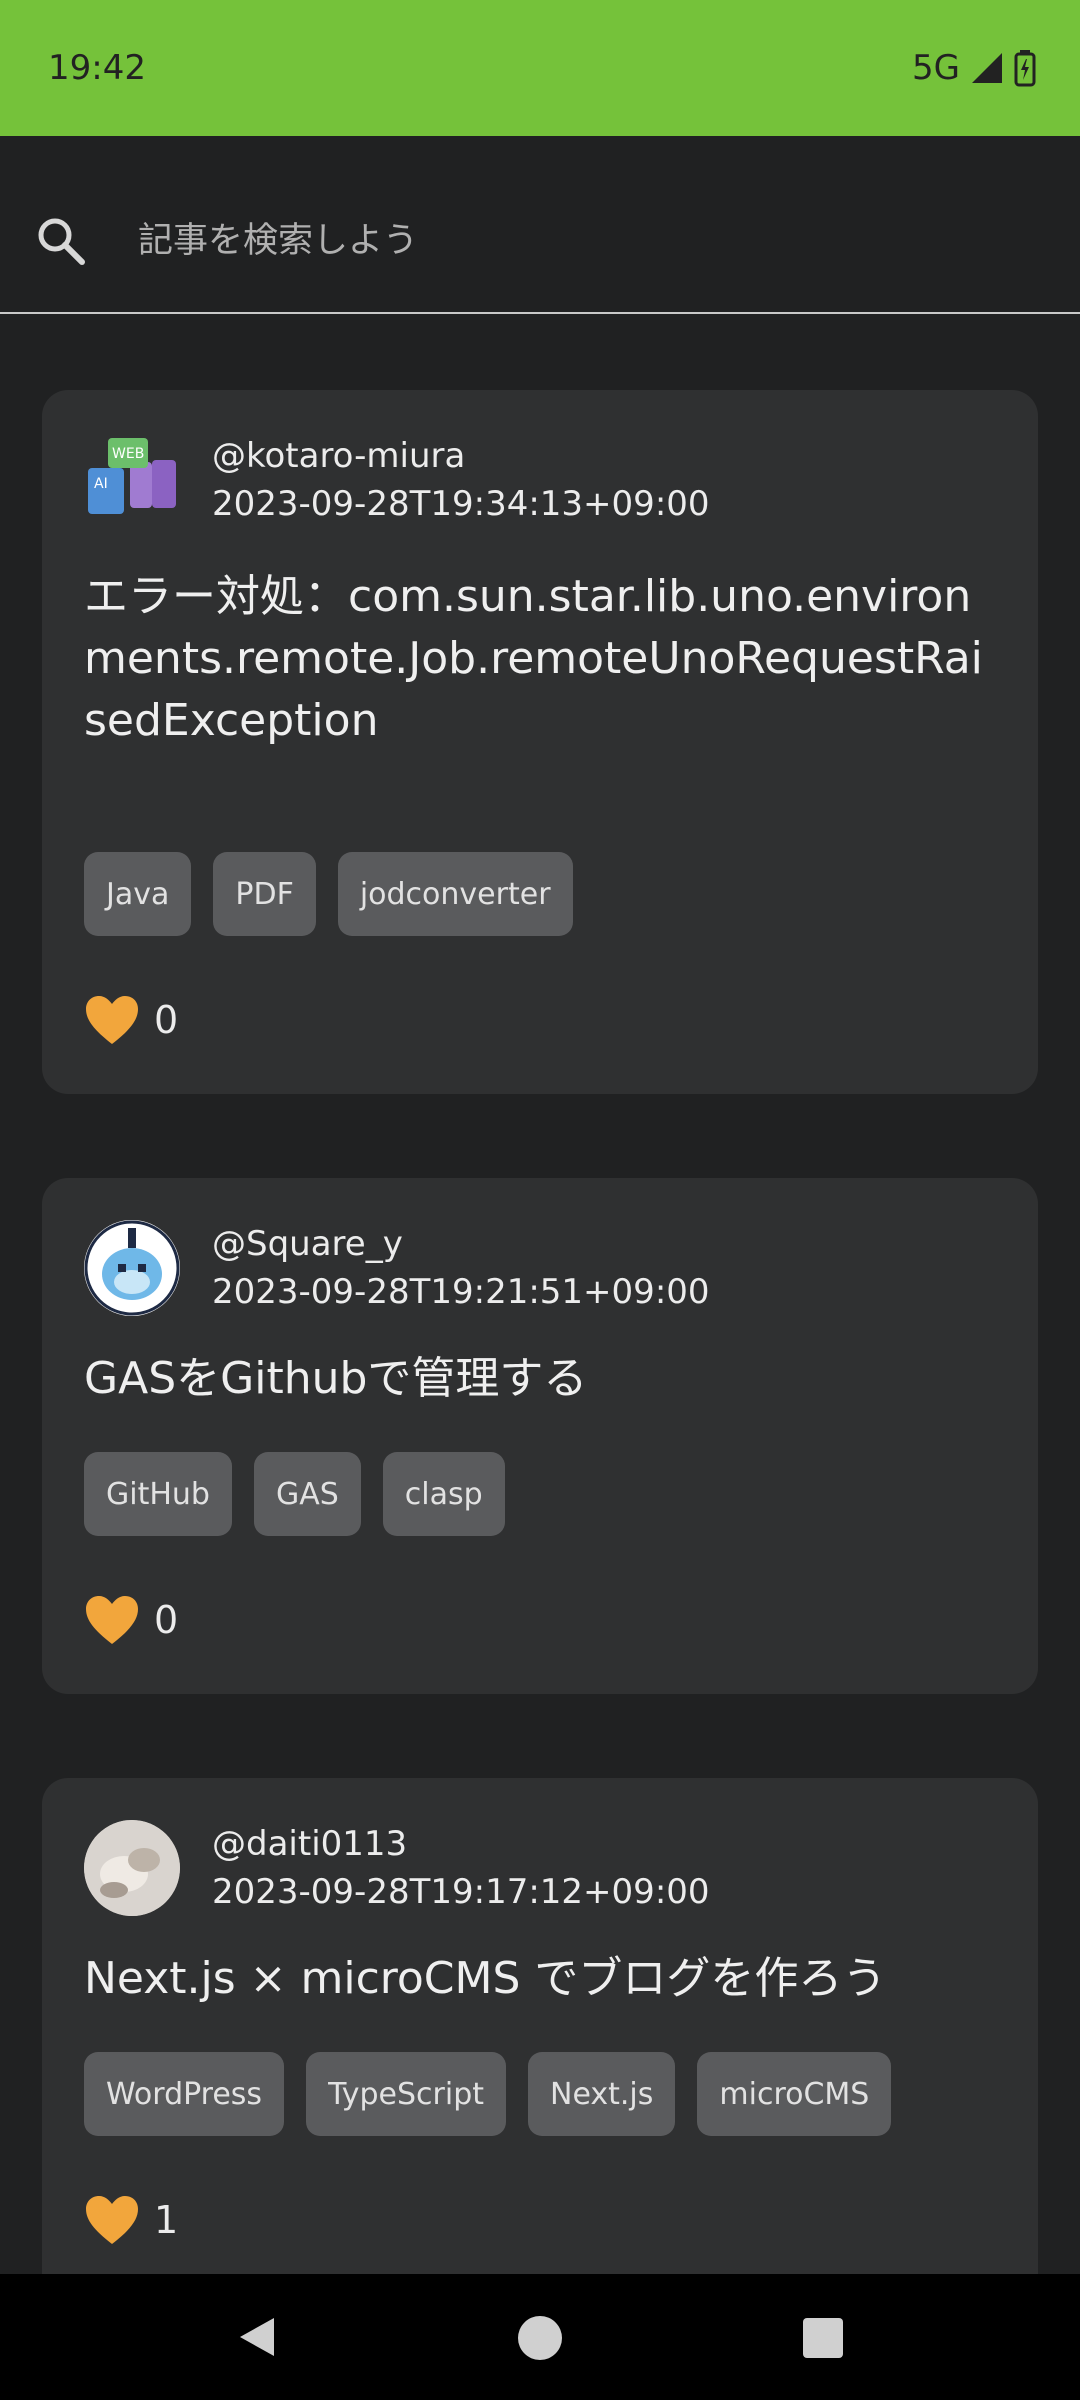  Describe the element at coordinates (794, 2094) in the screenshot. I see `tag-chip: microCMS` at that location.